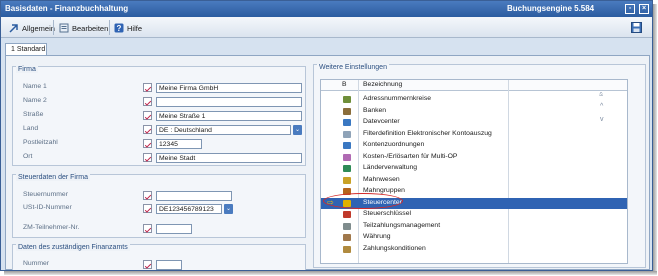 The image size is (658, 276). Describe the element at coordinates (28, 156) in the screenshot. I see `ort-label: Ort` at that location.